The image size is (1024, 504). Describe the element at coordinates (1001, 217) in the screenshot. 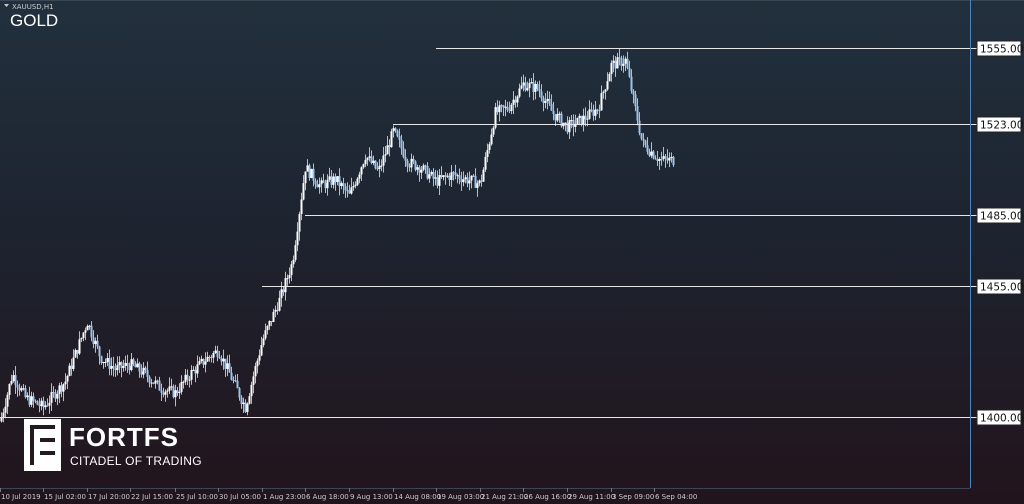

I see `level-price-label: 1485.00` at that location.